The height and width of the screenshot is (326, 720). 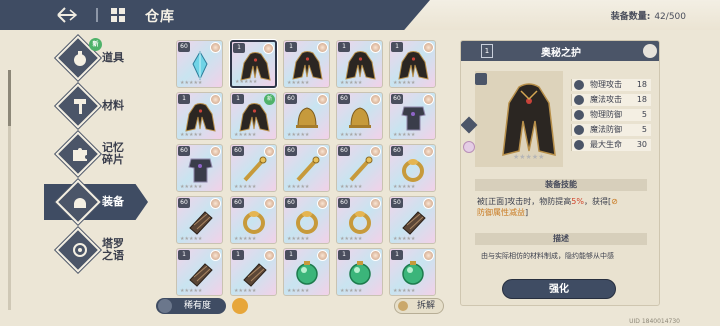 What do you see at coordinates (606, 114) in the screenshot?
I see `stat-name: 物理防御` at bounding box center [606, 114].